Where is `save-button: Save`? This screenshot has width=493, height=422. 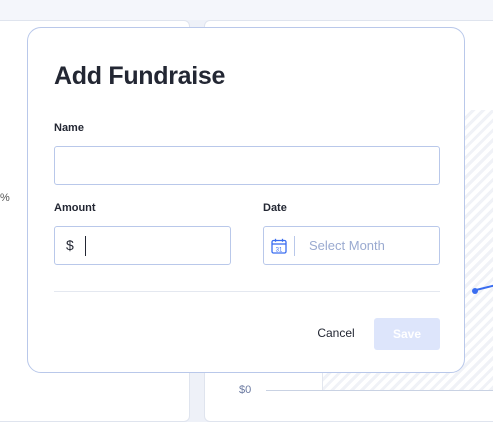
save-button: Save is located at coordinates (407, 334).